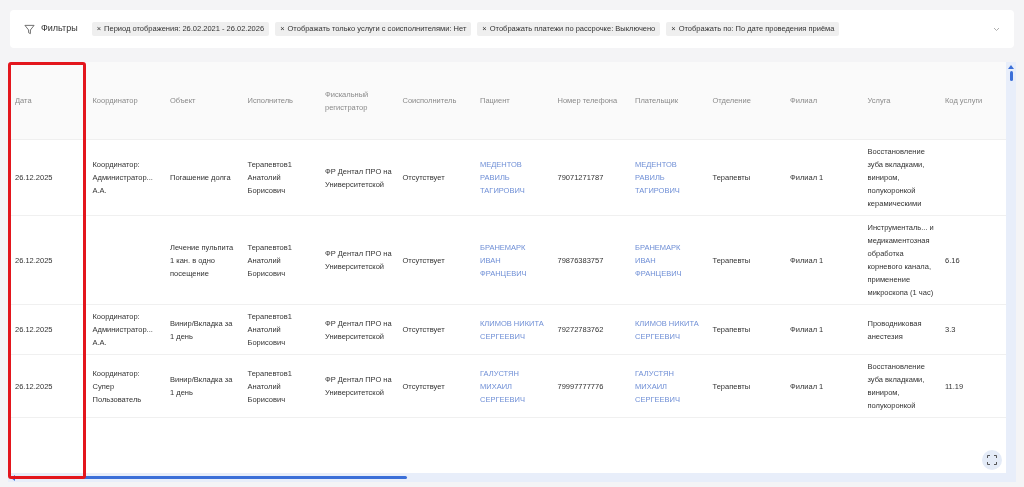 The image size is (1024, 487). Describe the element at coordinates (996, 29) in the screenshot. I see `chevron-down-icon` at that location.